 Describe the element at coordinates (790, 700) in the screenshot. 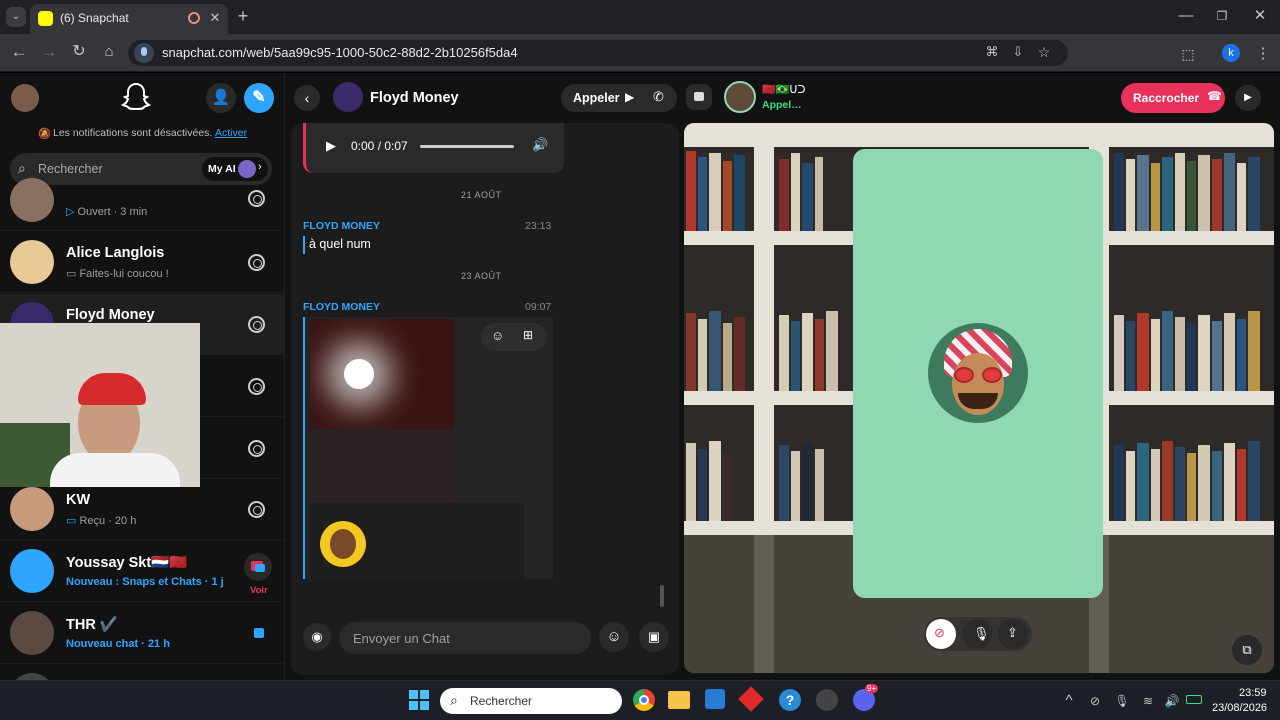

I see `help-icon: ?` at that location.